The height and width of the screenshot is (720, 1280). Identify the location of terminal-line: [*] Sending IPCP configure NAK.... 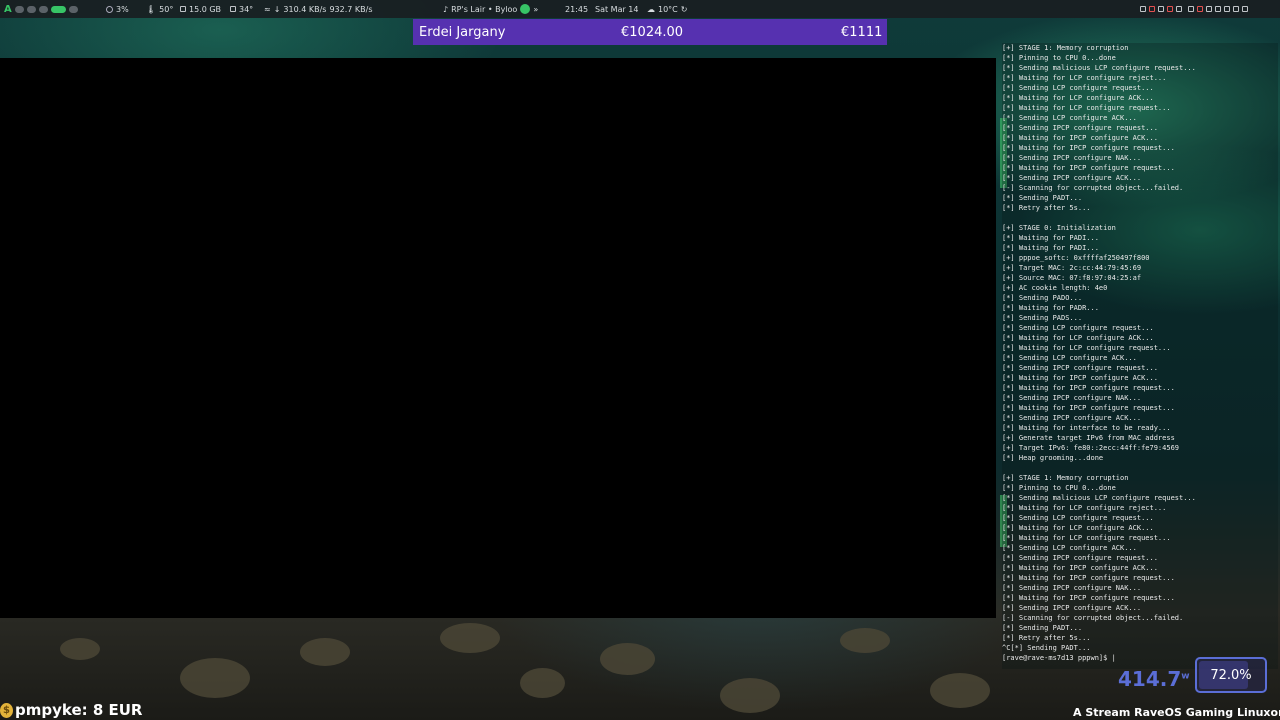
(1072, 158).